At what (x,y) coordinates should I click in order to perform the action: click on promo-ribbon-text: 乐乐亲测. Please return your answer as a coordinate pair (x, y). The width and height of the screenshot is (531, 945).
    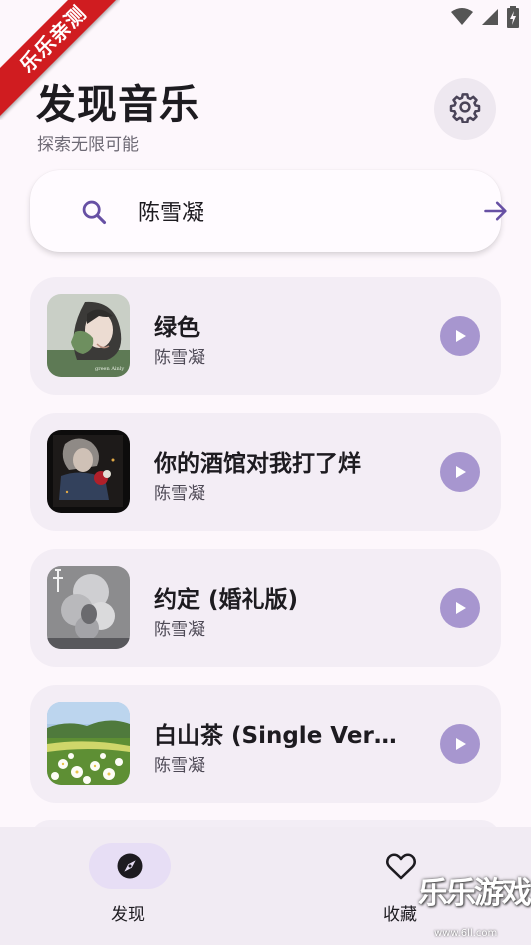
    Looking at the image, I should click on (60, 59).